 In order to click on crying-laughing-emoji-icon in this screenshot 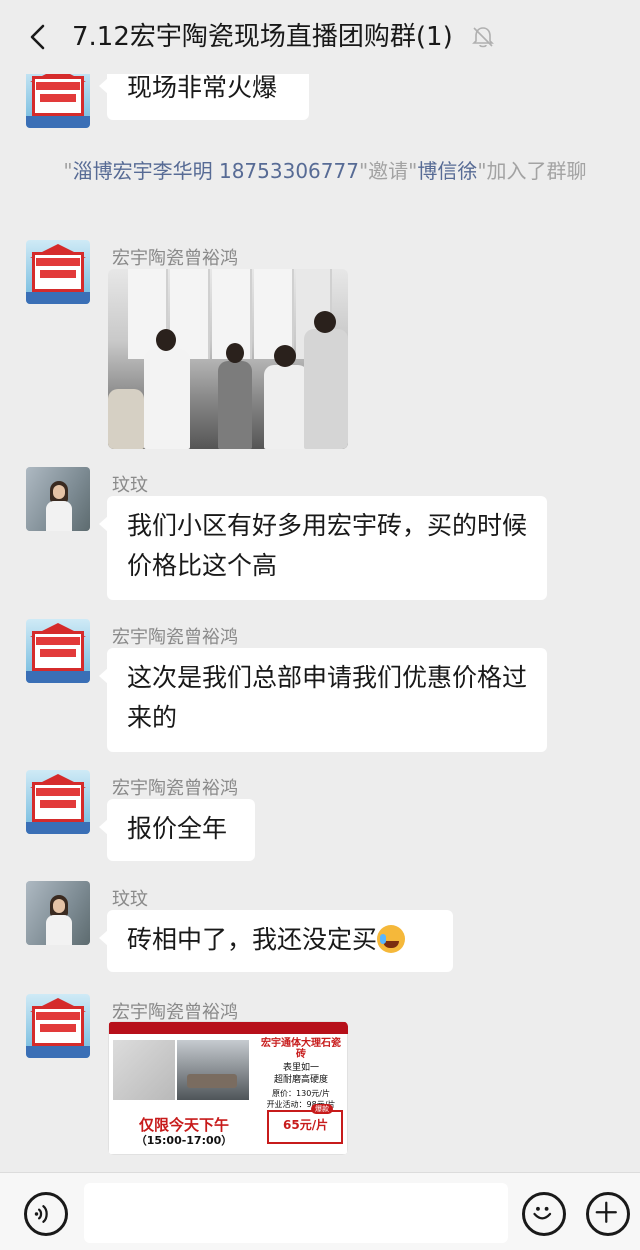, I will do `click(391, 939)`.